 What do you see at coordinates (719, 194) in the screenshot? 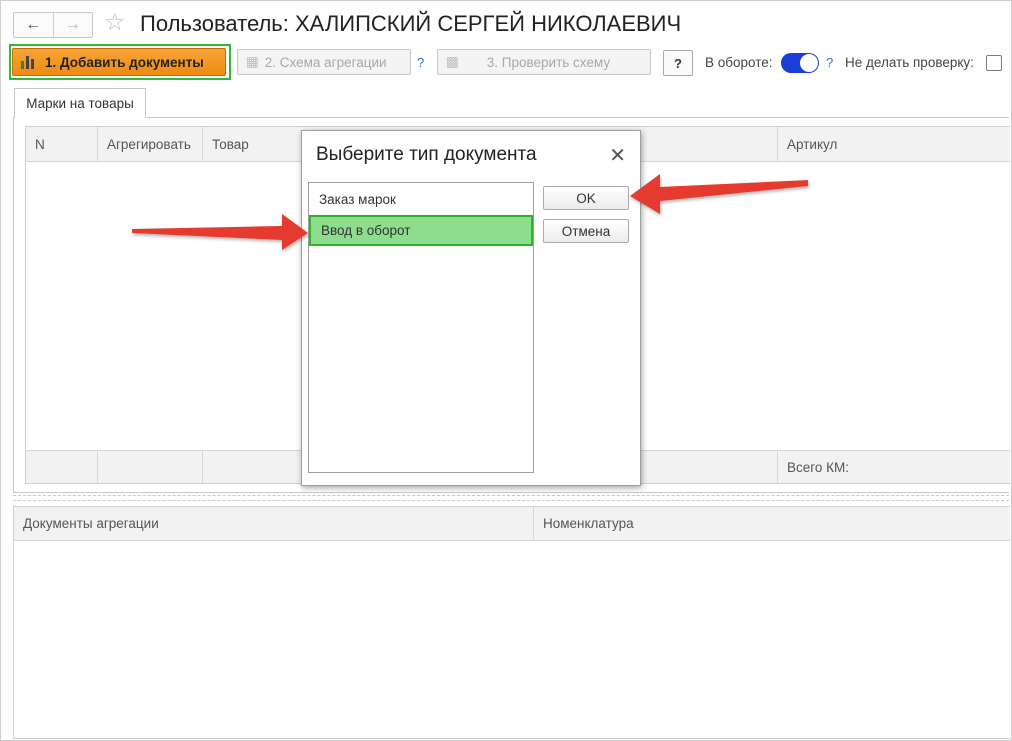
I see `arrow-to-ok-button` at bounding box center [719, 194].